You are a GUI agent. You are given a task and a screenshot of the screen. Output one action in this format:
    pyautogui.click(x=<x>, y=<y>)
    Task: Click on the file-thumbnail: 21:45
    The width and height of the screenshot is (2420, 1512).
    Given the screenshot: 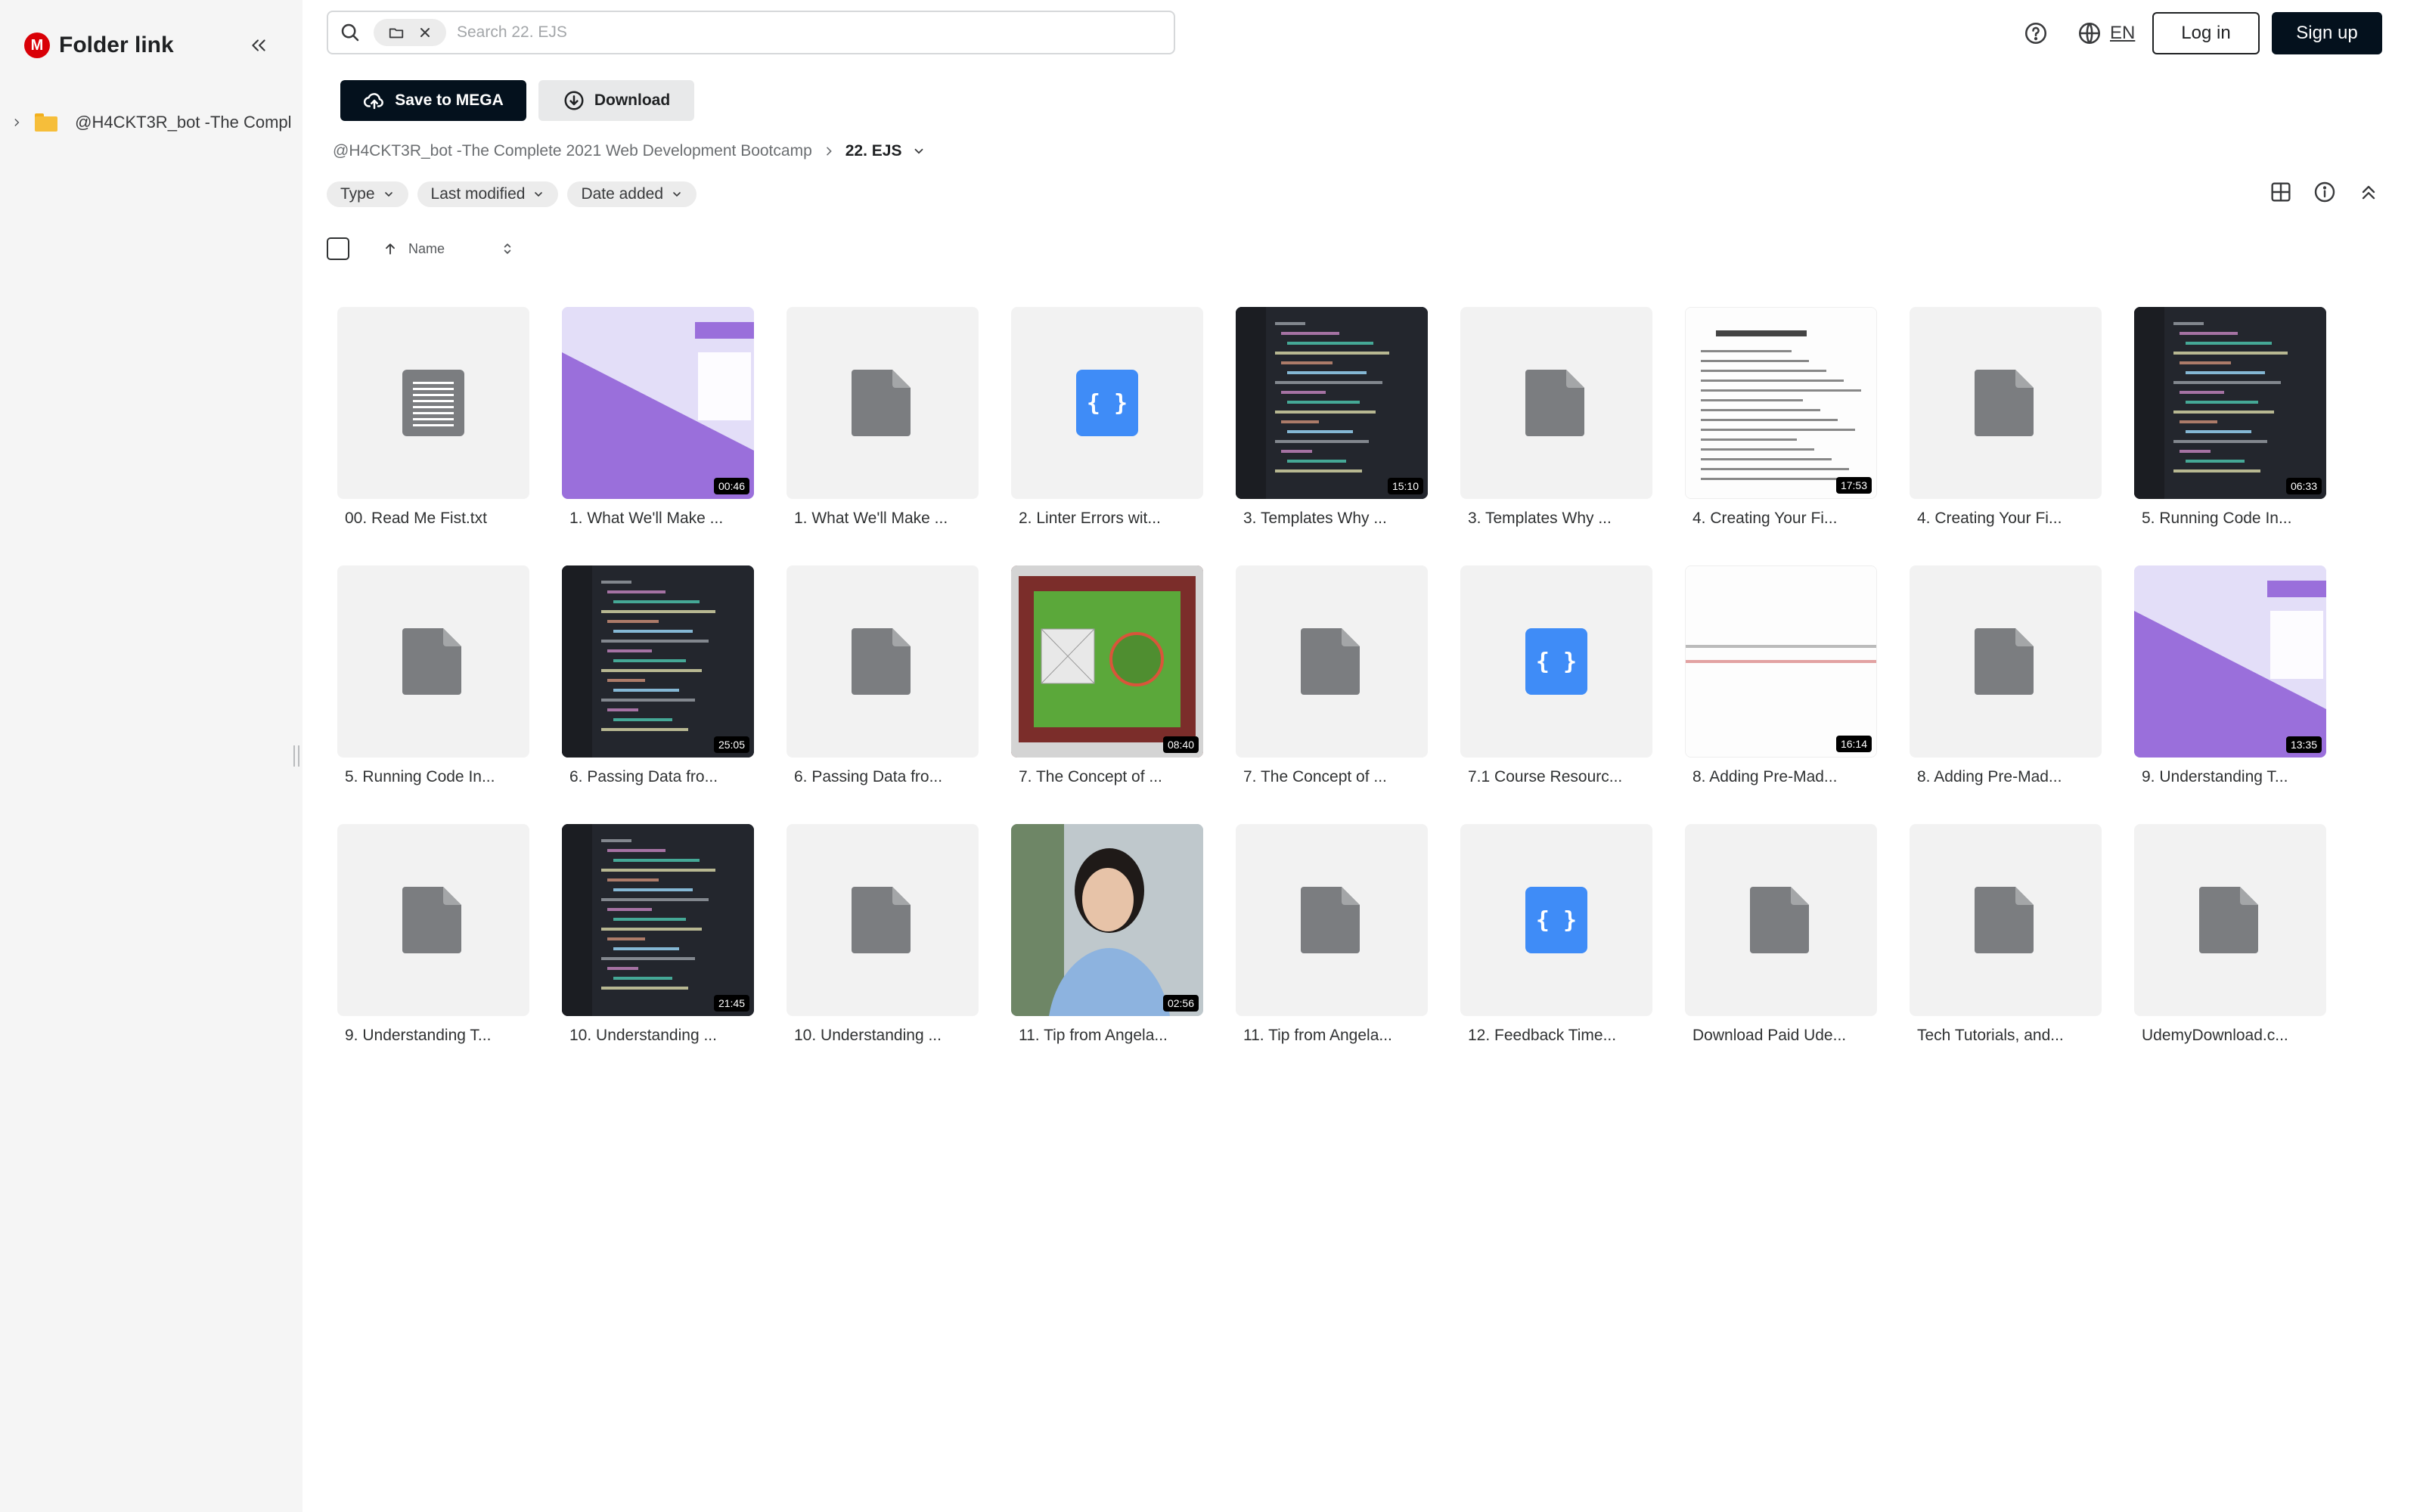 What is the action you would take?
    pyautogui.click(x=658, y=920)
    